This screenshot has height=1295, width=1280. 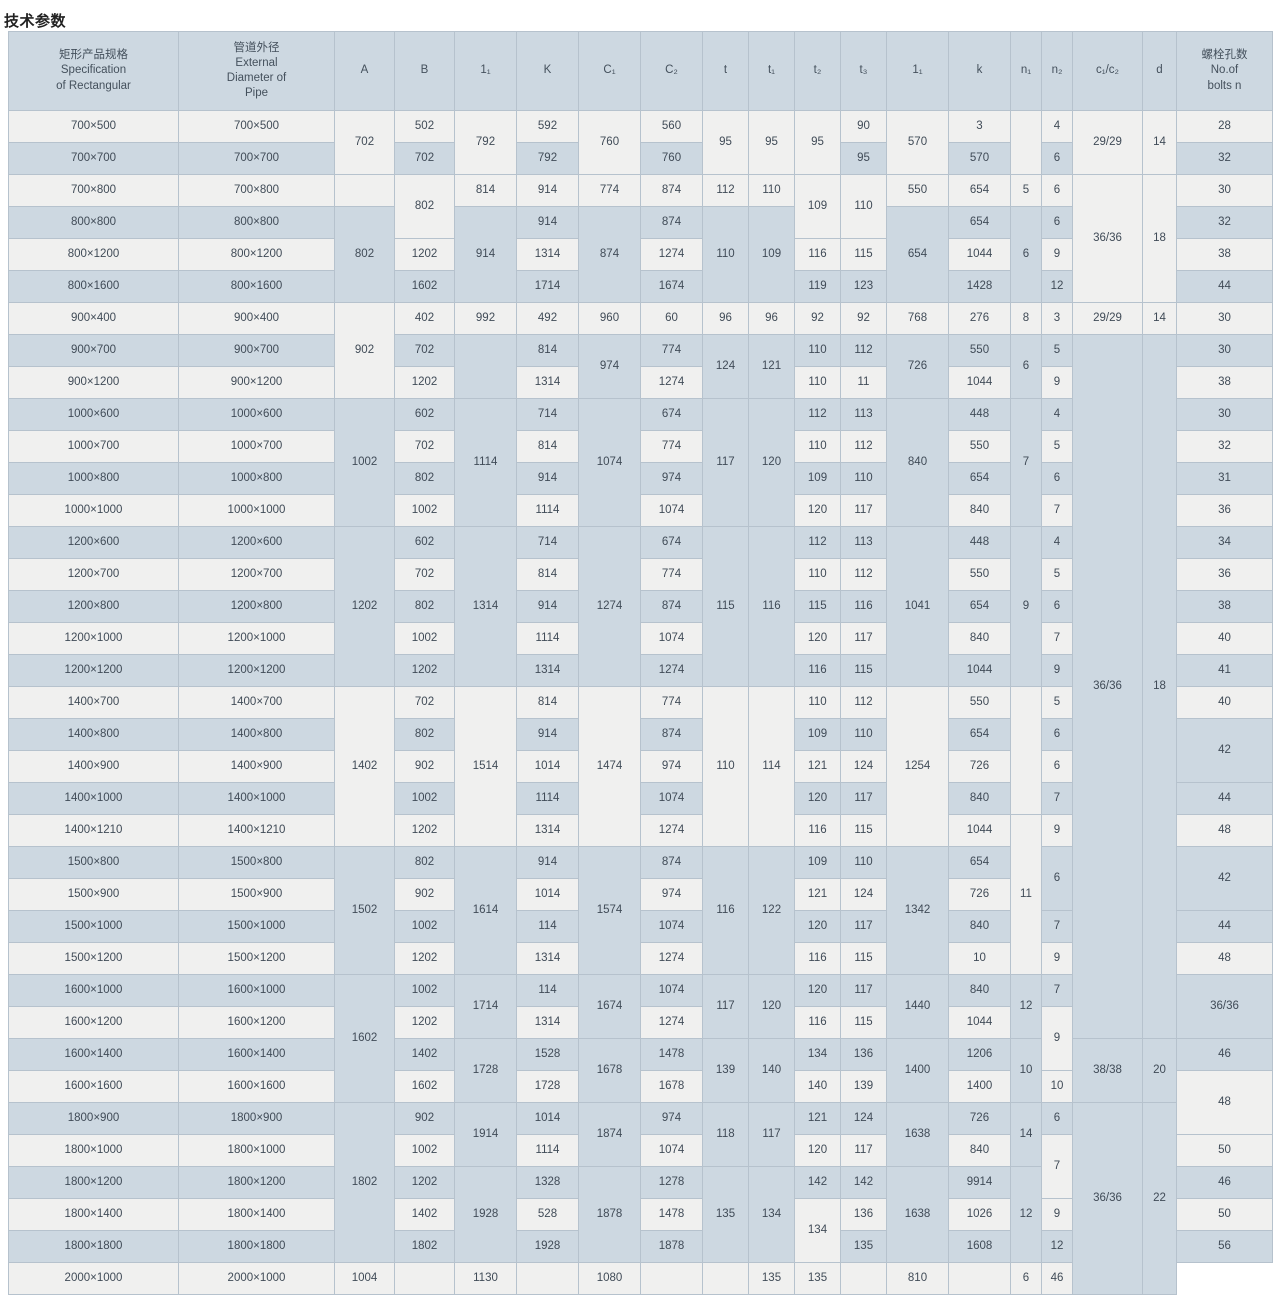 What do you see at coordinates (1224, 478) in the screenshot?
I see `cell-bolts: 31` at bounding box center [1224, 478].